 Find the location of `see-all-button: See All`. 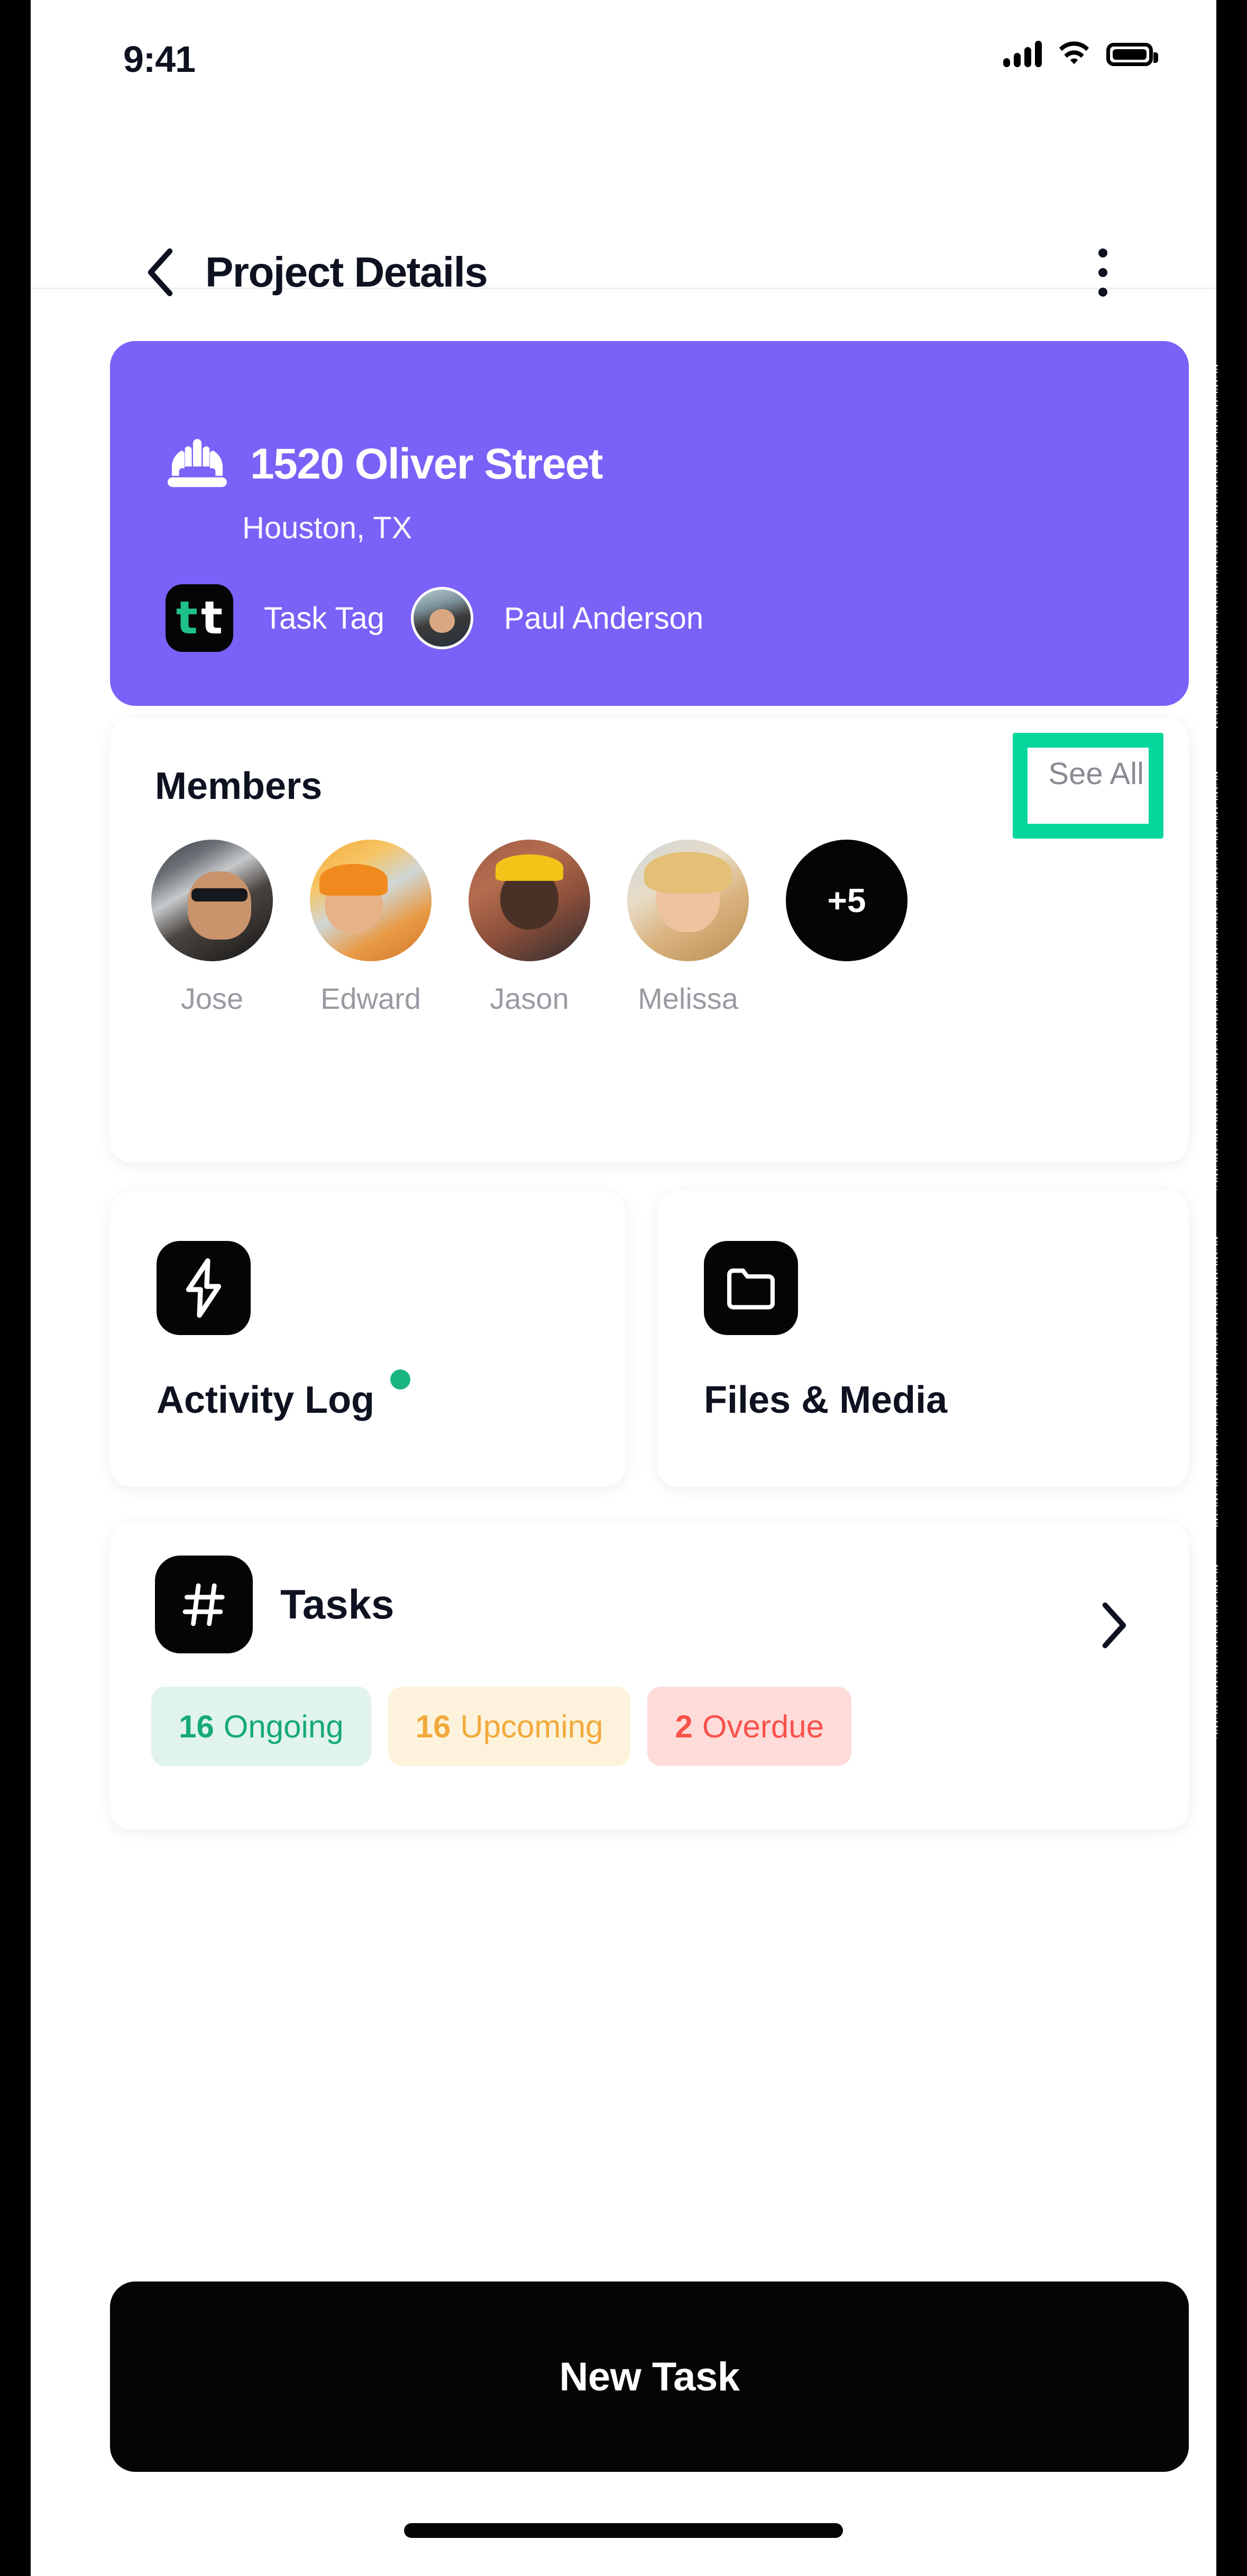

see-all-button: See All is located at coordinates (1096, 774).